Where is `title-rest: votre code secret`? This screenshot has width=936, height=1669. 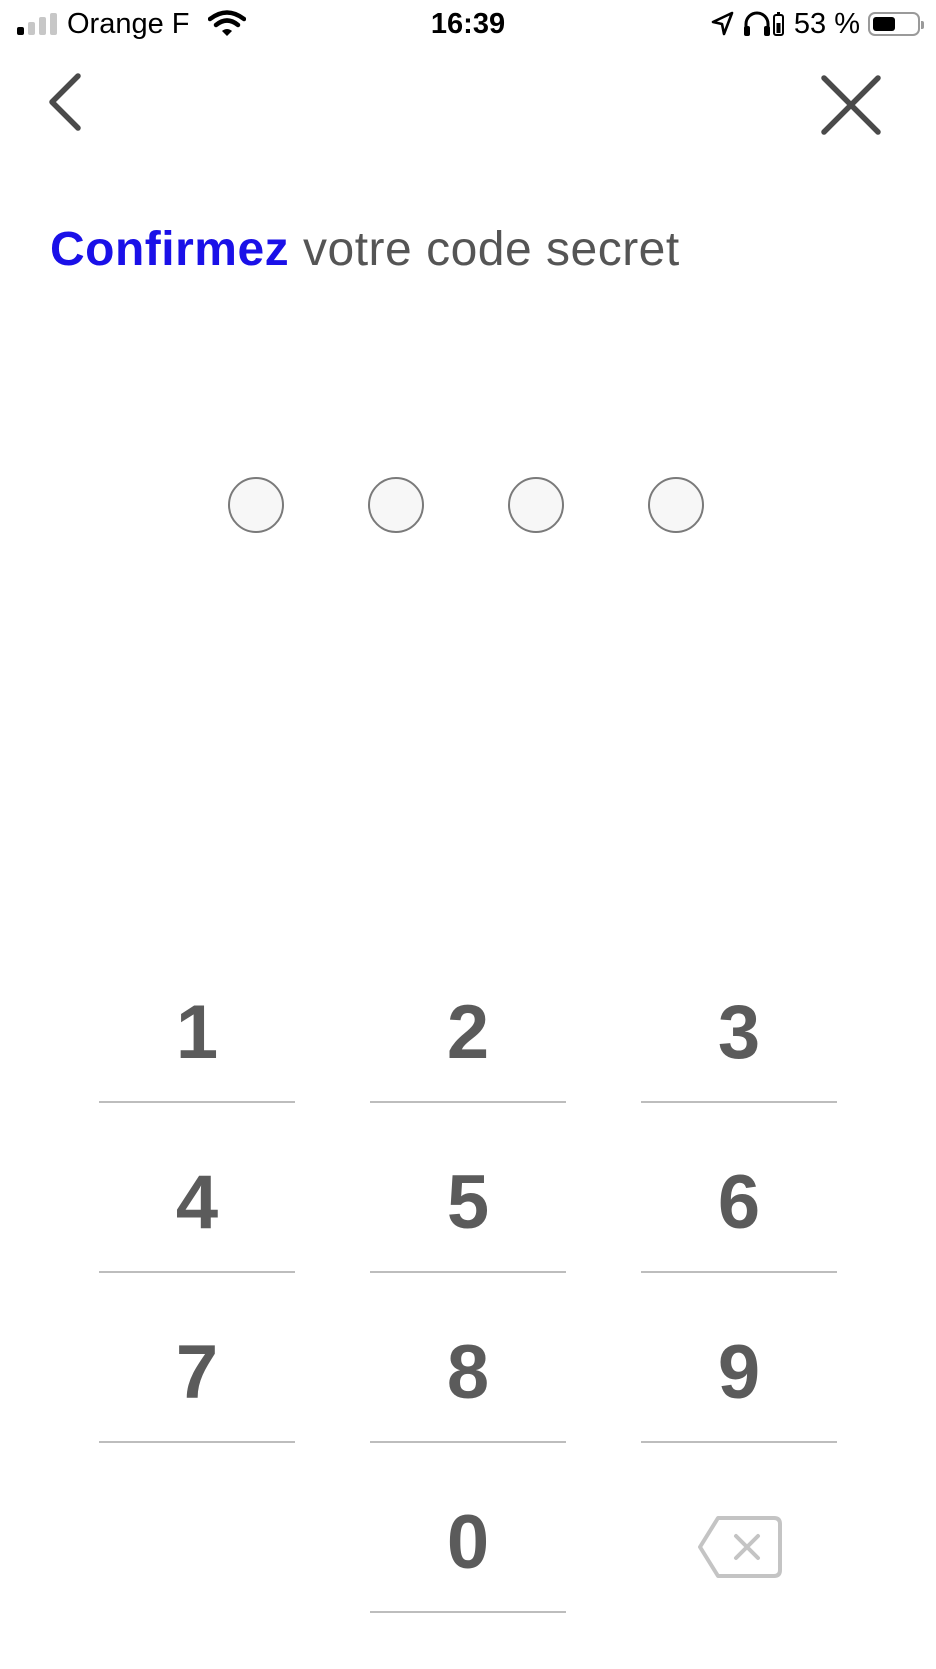
title-rest: votre code secret is located at coordinates (484, 249).